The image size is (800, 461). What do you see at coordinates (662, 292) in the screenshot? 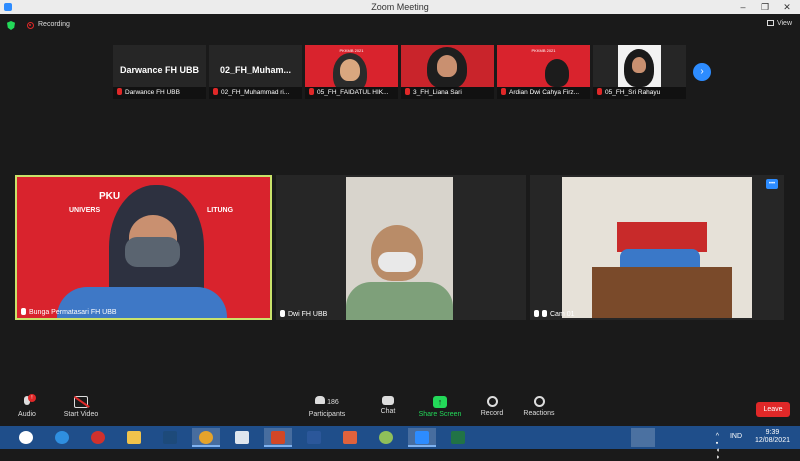
I see `table` at bounding box center [662, 292].